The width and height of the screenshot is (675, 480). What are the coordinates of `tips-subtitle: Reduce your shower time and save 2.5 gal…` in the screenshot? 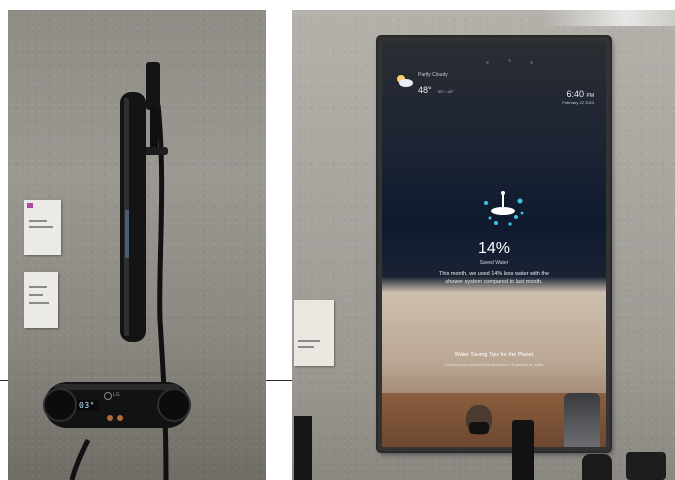 It's located at (494, 364).